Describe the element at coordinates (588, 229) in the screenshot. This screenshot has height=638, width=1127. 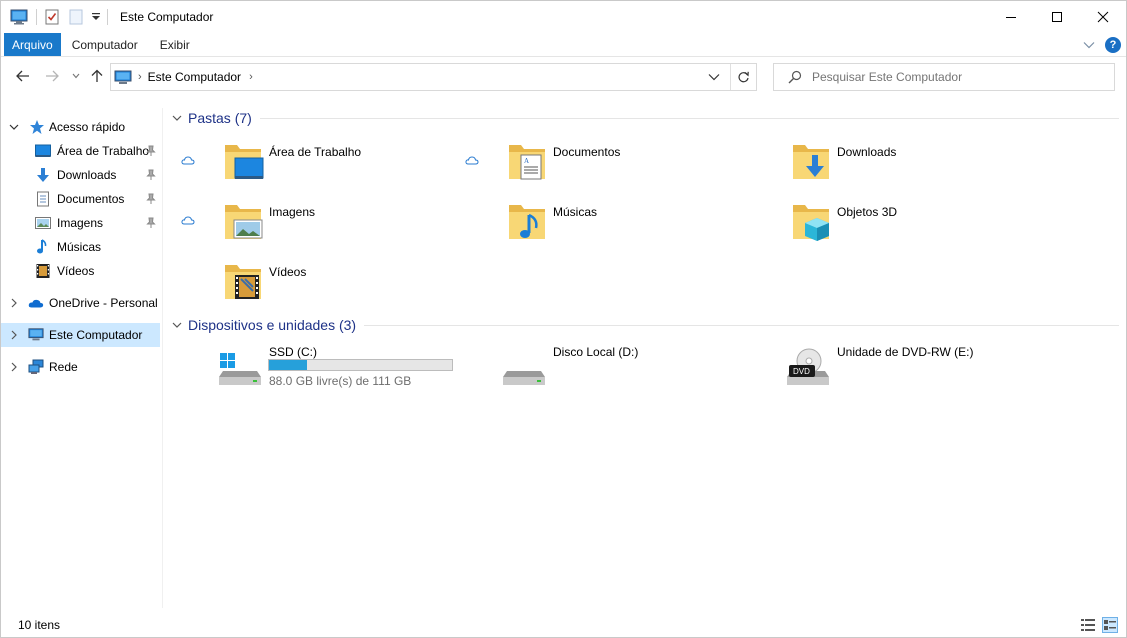
I see `folder-tile-musicas: Músicas` at that location.